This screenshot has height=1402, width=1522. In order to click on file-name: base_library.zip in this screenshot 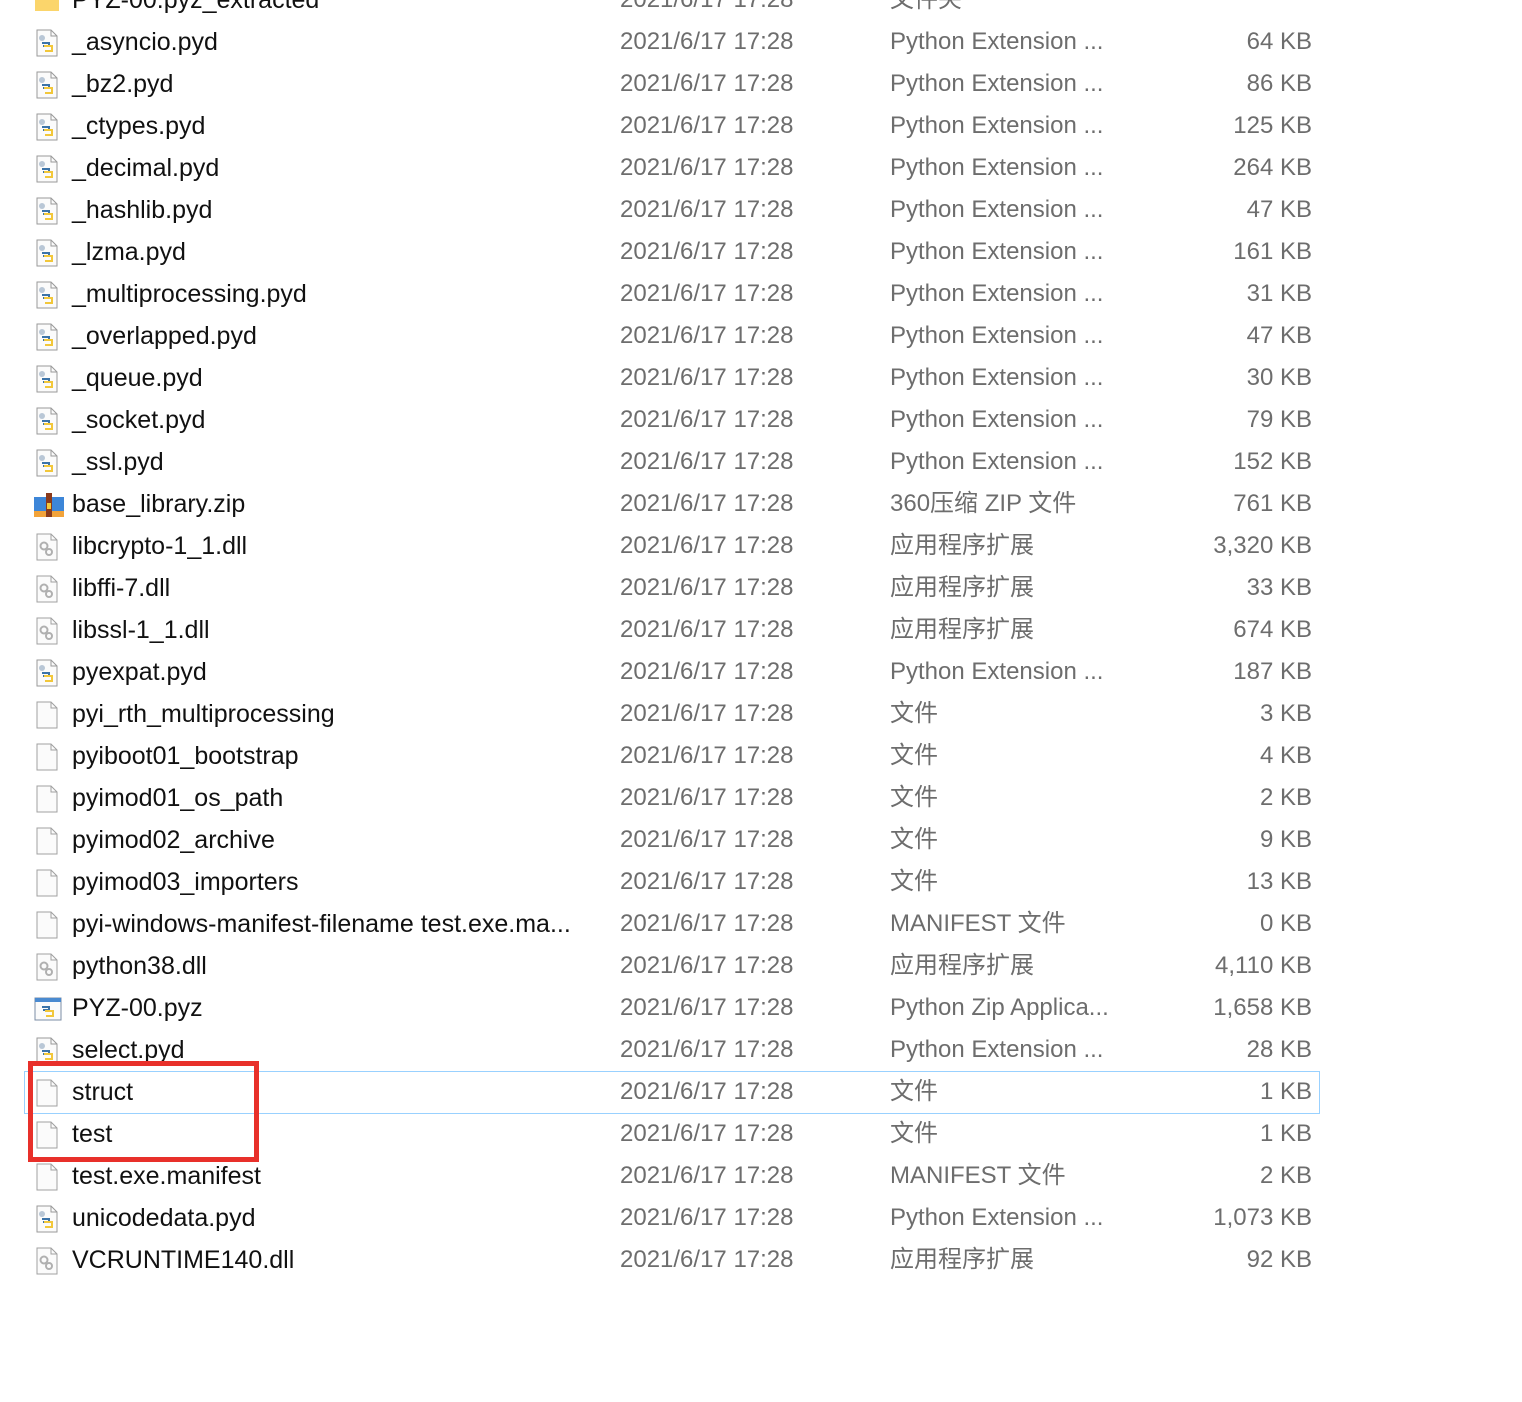, I will do `click(158, 504)`.